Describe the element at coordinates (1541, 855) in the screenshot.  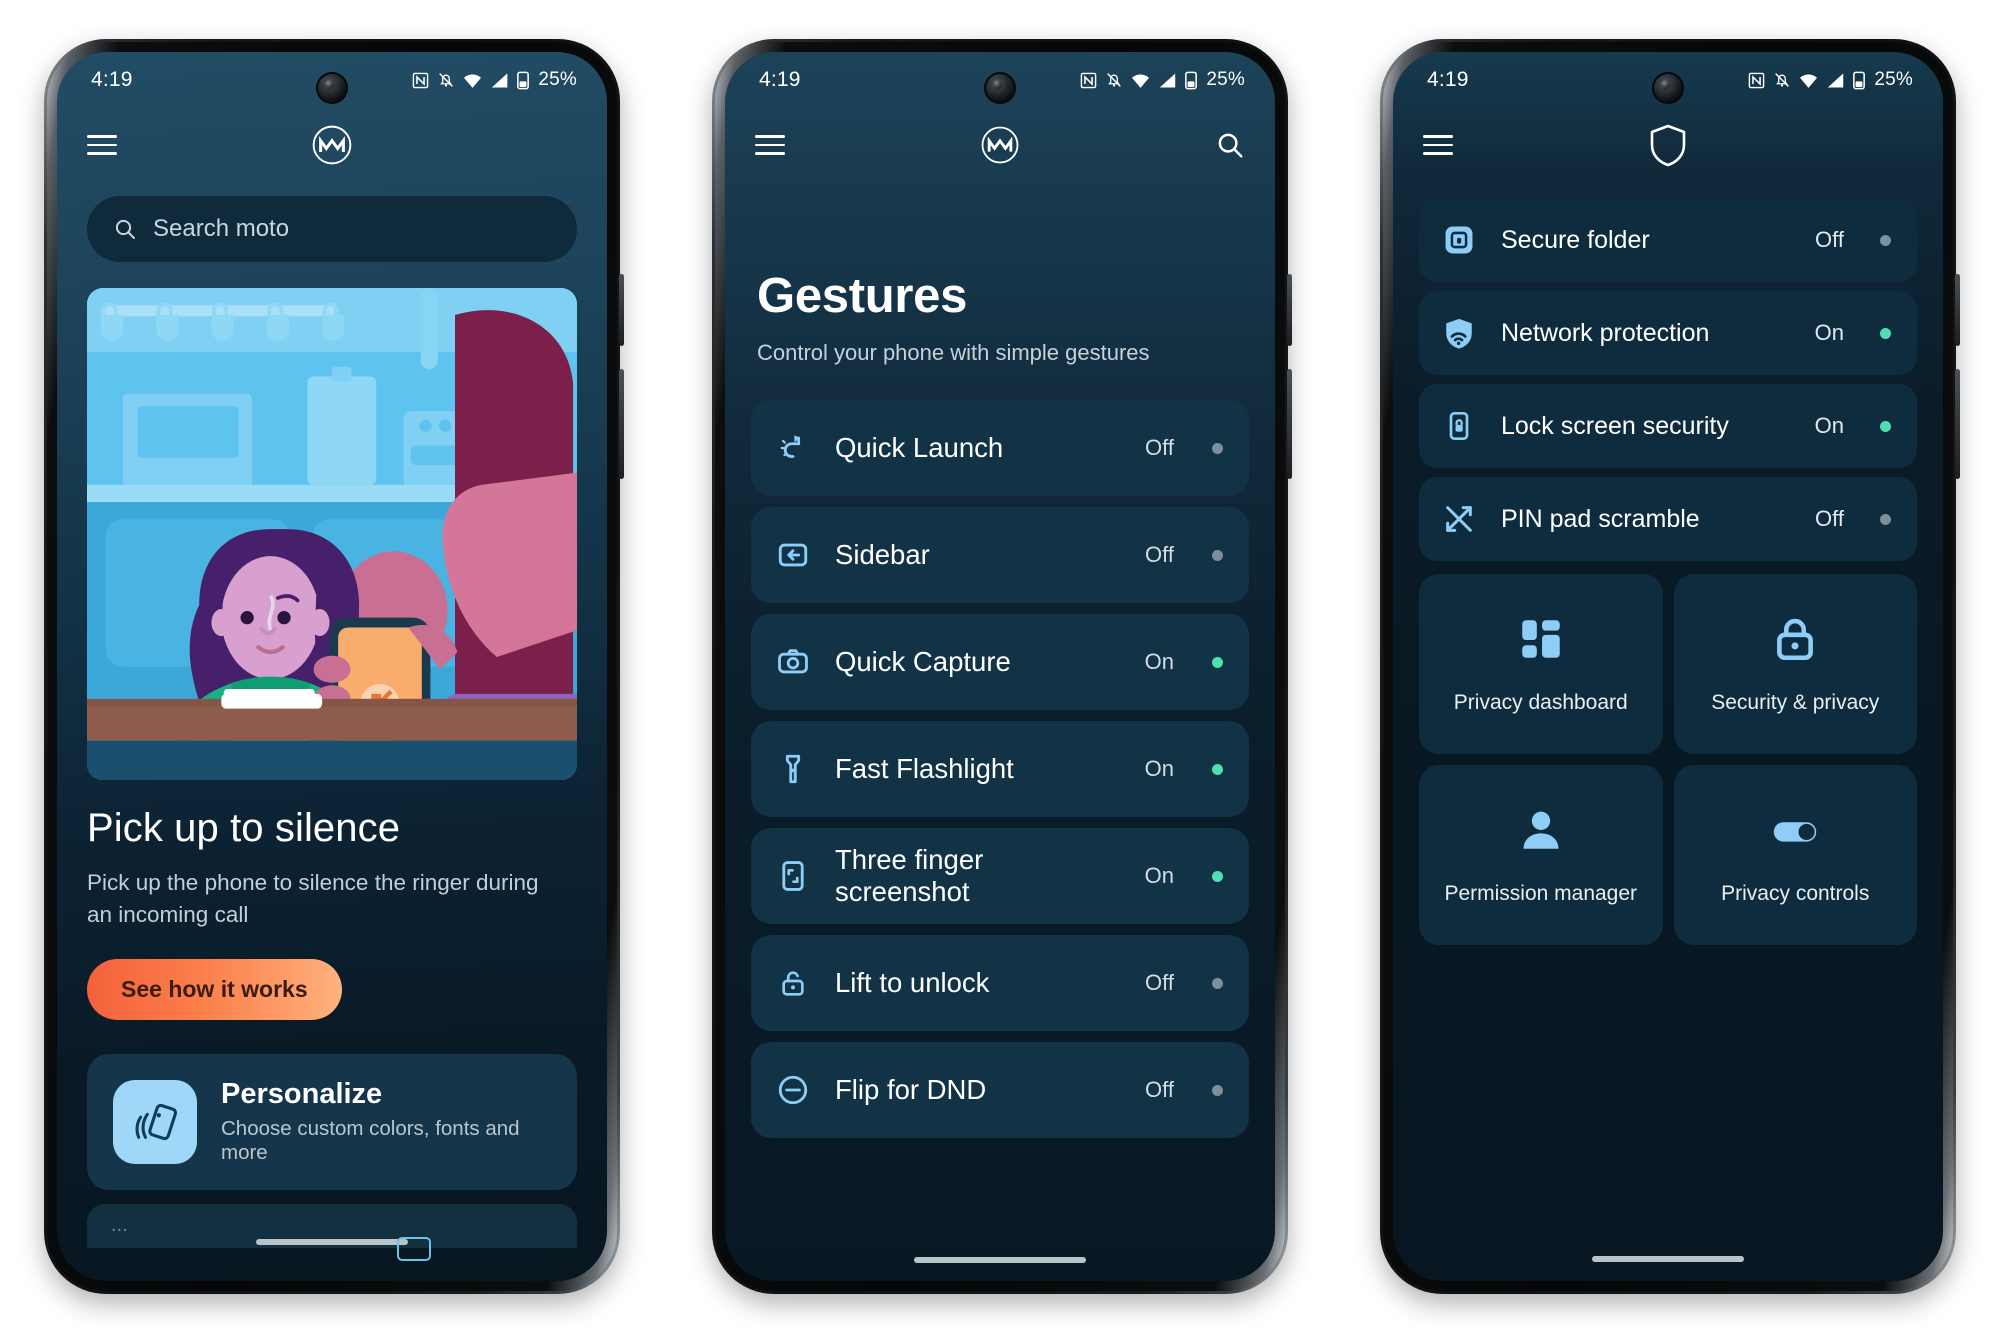
I see `tile-permission-manager: Permission manager` at that location.